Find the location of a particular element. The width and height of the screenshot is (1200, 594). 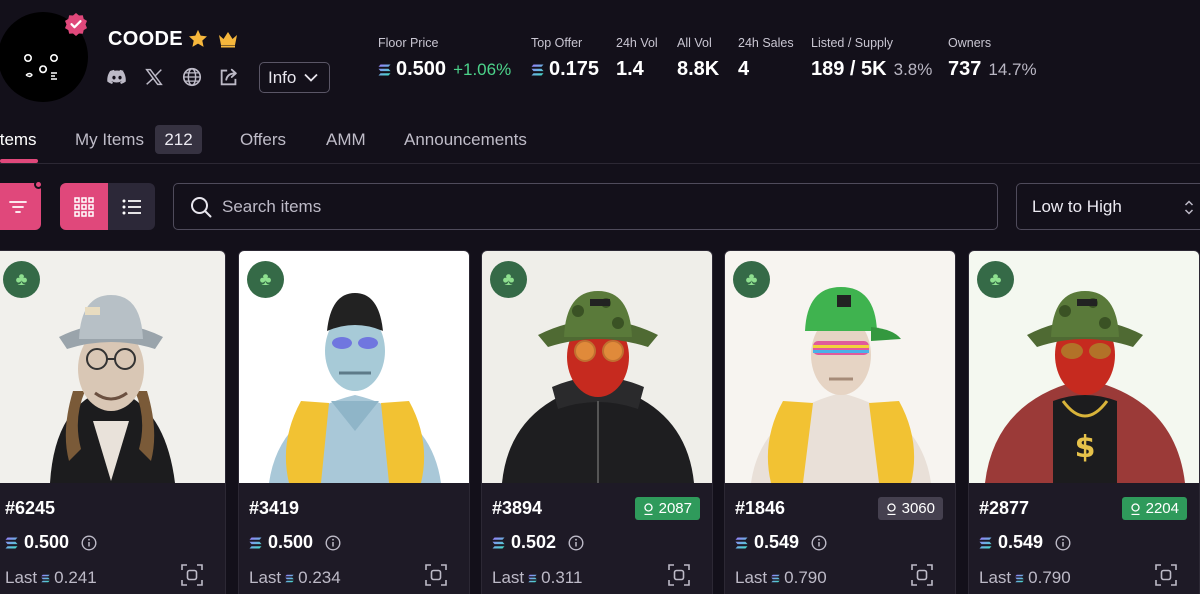

crown-icon is located at coordinates (228, 40).